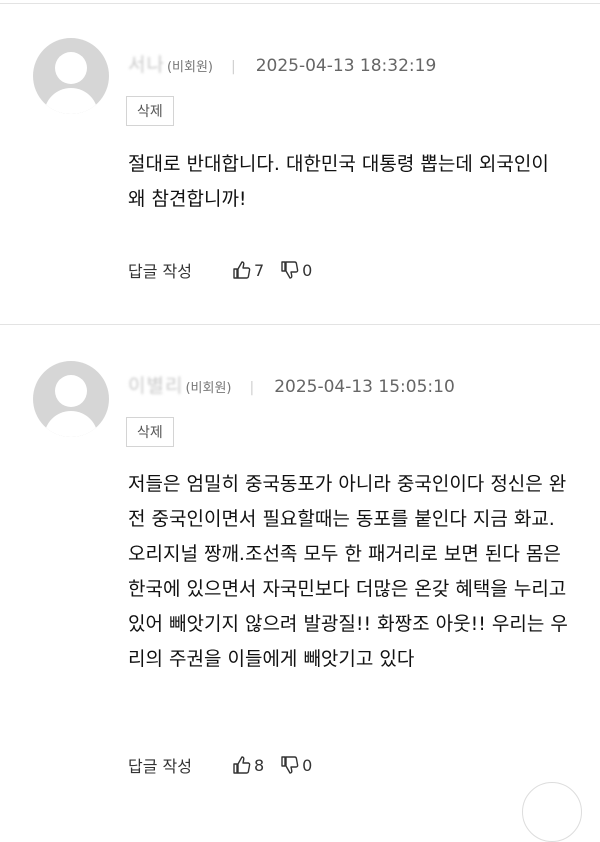 The image size is (600, 842). I want to click on comment-datetime: 2025-04-13 15:05:10, so click(364, 387).